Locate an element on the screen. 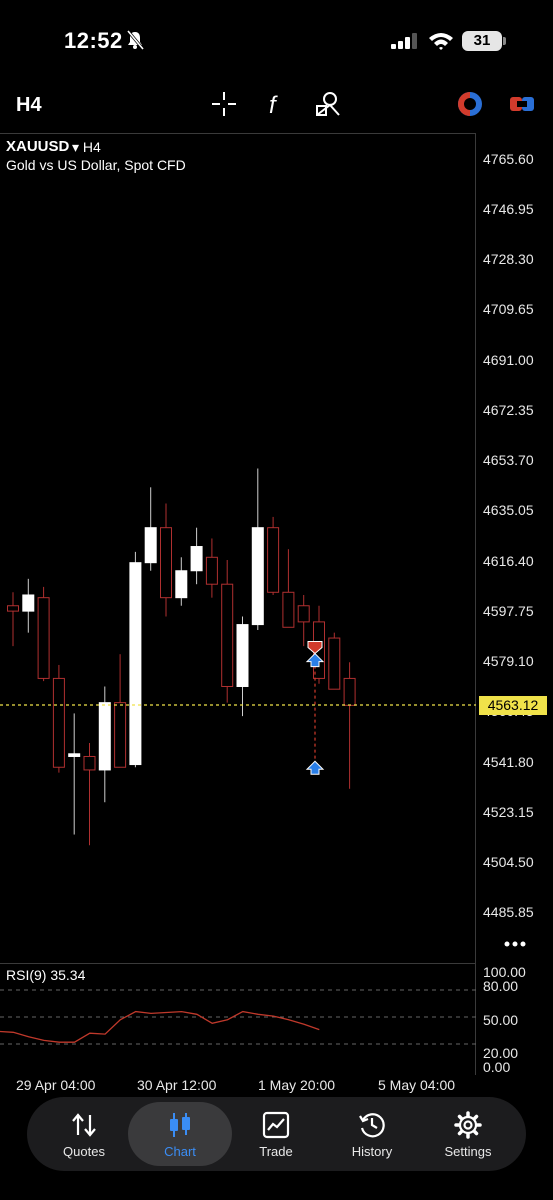 This screenshot has width=553, height=1200. more-options-icon is located at coordinates (515, 944).